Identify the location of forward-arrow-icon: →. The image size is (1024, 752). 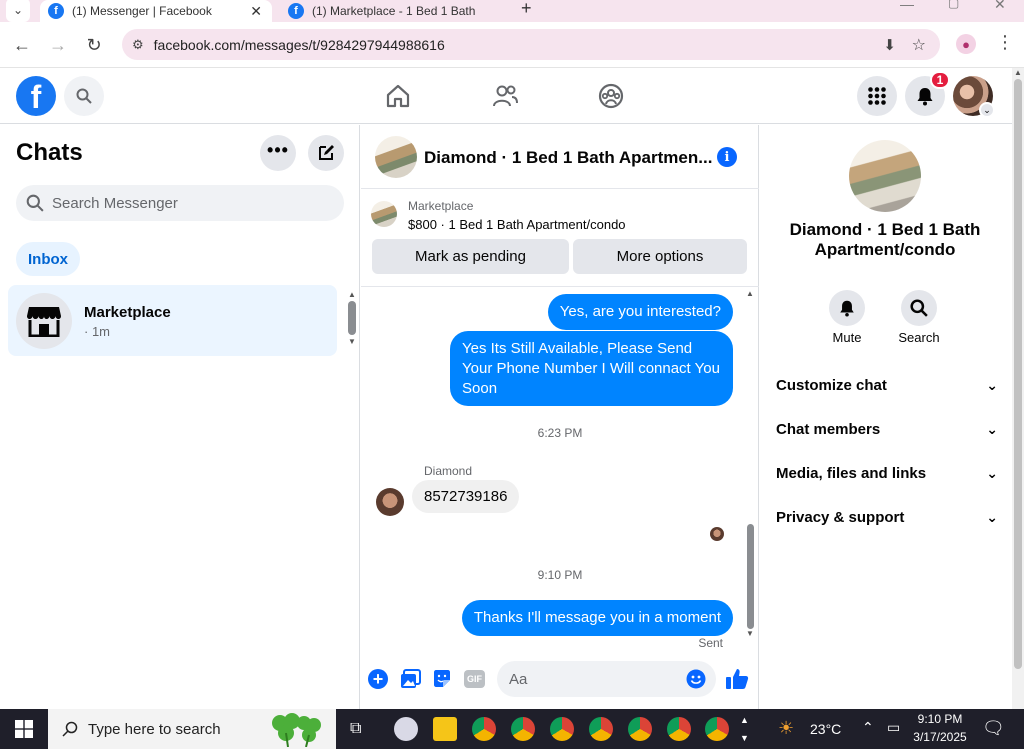
(58, 45).